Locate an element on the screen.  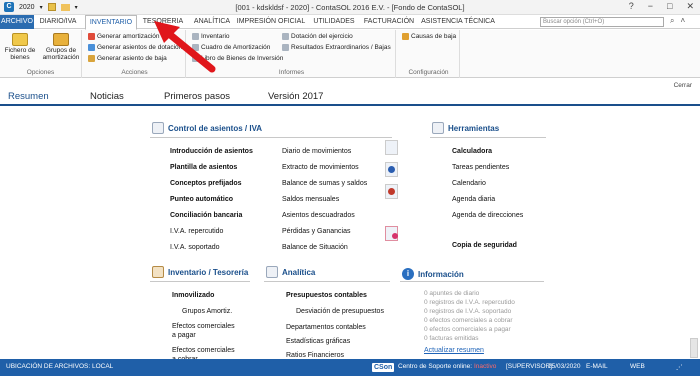
calendar-icon is located at coordinates (391, 233).